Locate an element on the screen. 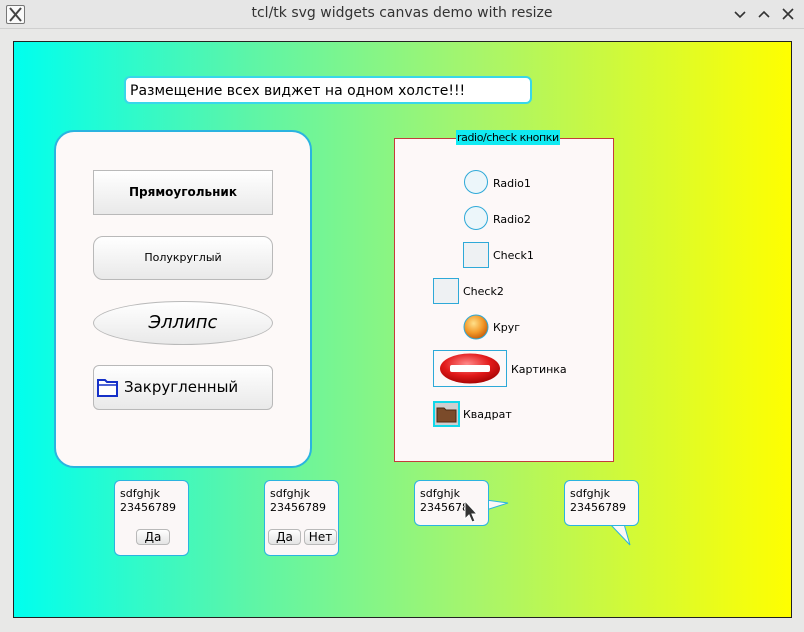  square-box is located at coordinates (446, 414).